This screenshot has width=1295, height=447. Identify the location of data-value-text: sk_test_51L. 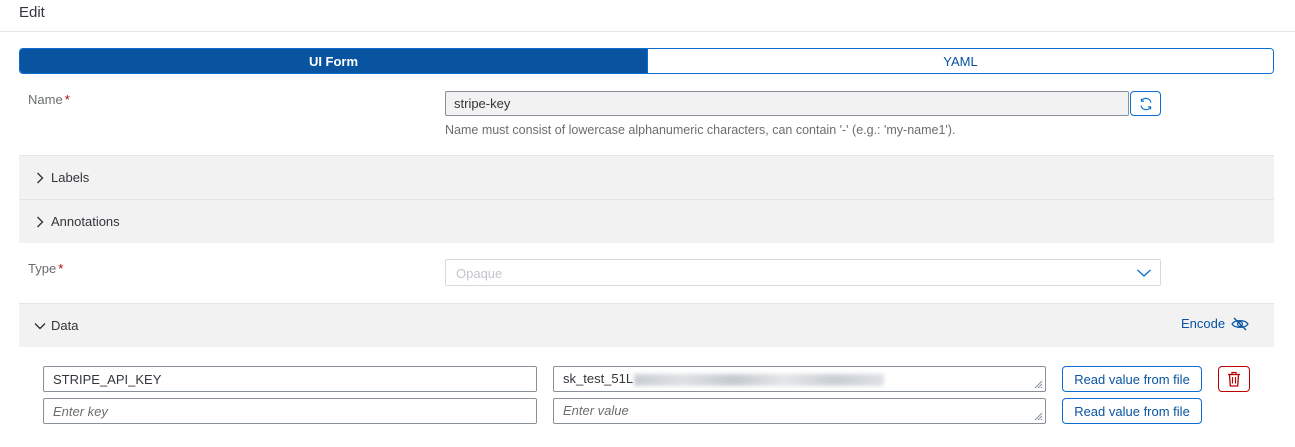
(598, 378).